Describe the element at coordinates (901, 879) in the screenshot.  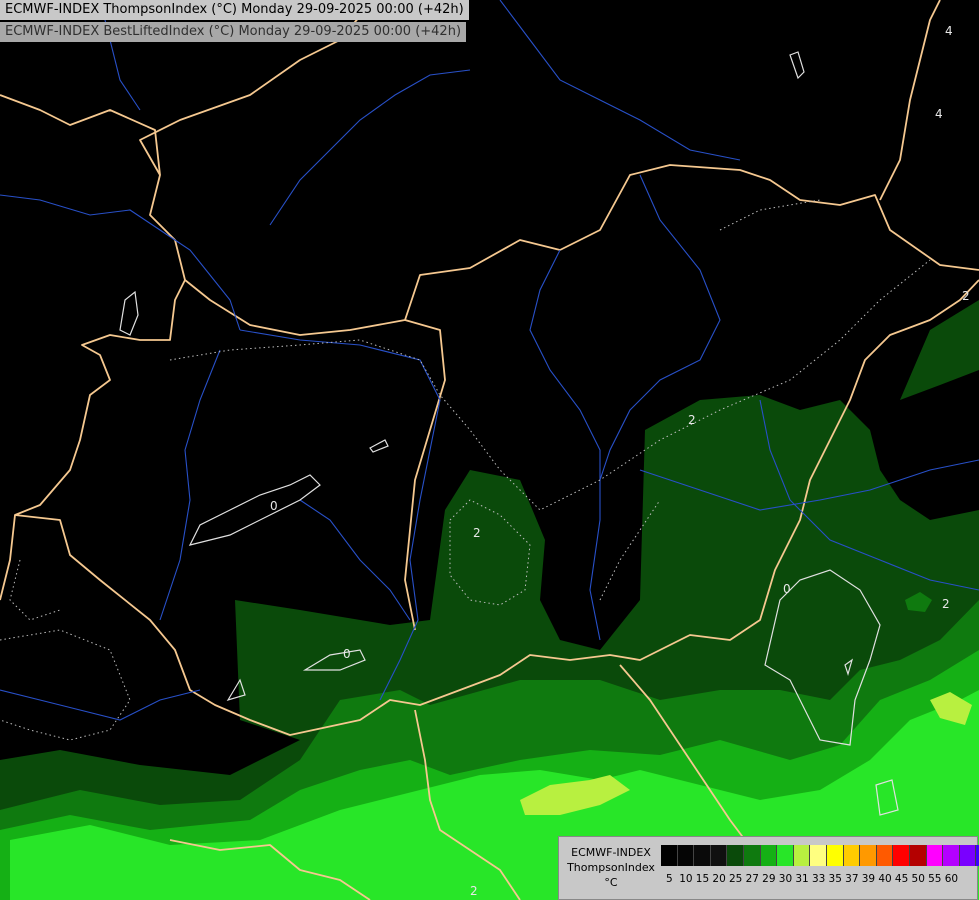
I see `legend-tick-label: 45` at that location.